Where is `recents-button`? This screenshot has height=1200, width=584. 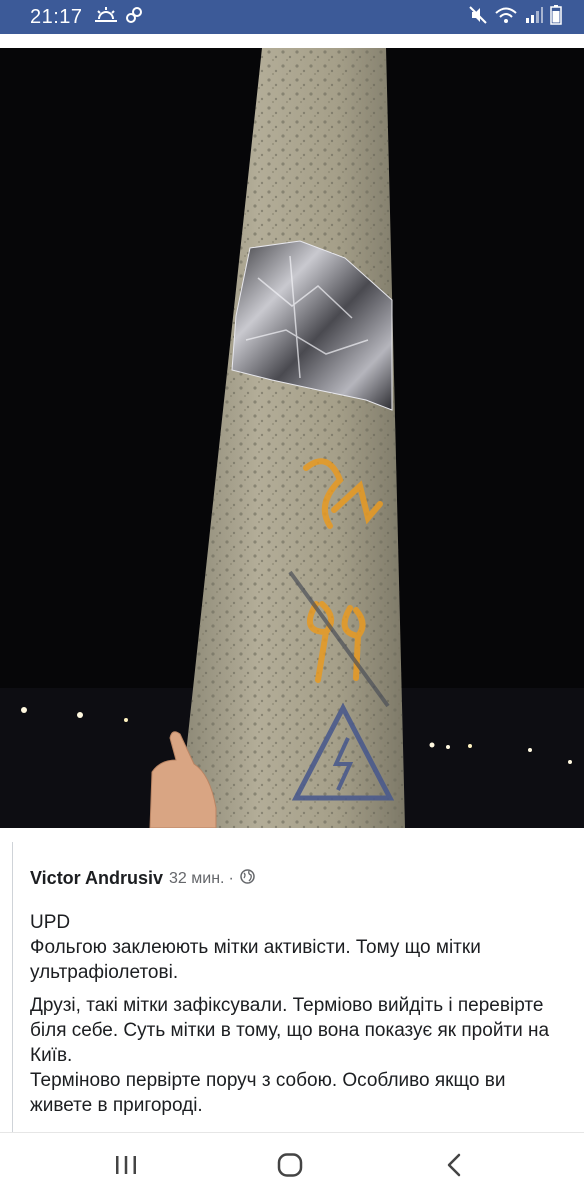
recents-button is located at coordinates (126, 1167).